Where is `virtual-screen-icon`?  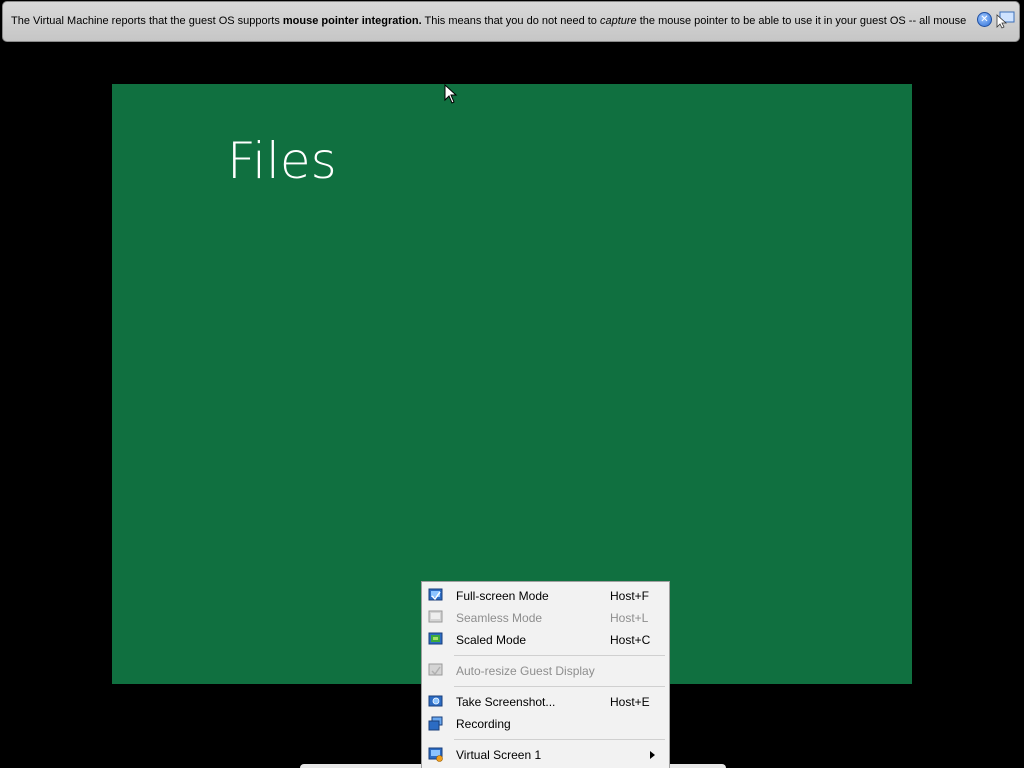
virtual-screen-icon is located at coordinates (435, 754).